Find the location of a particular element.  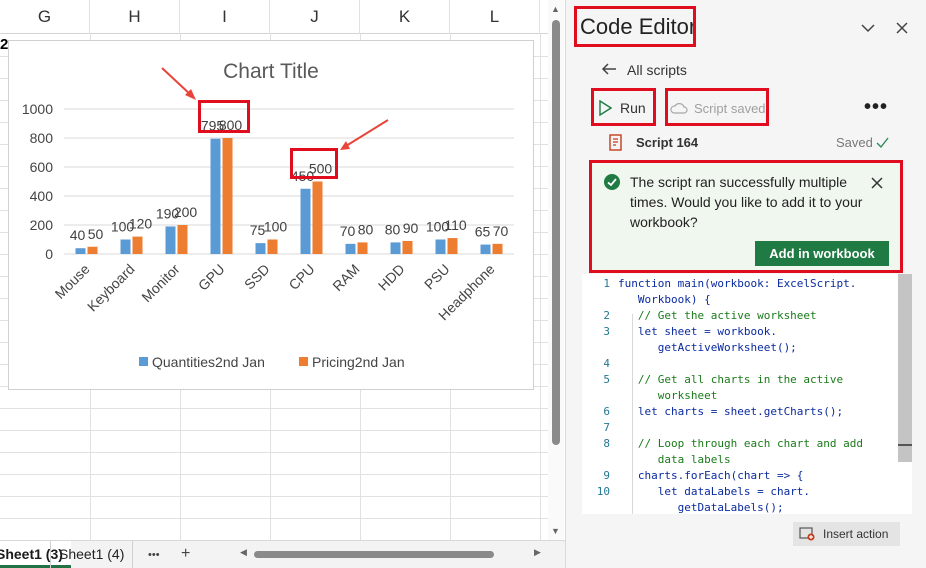

sheet-tab-bar: Sheet1 (3) Sheet1 (4) ••• + ◀ ▶ is located at coordinates (282, 554).